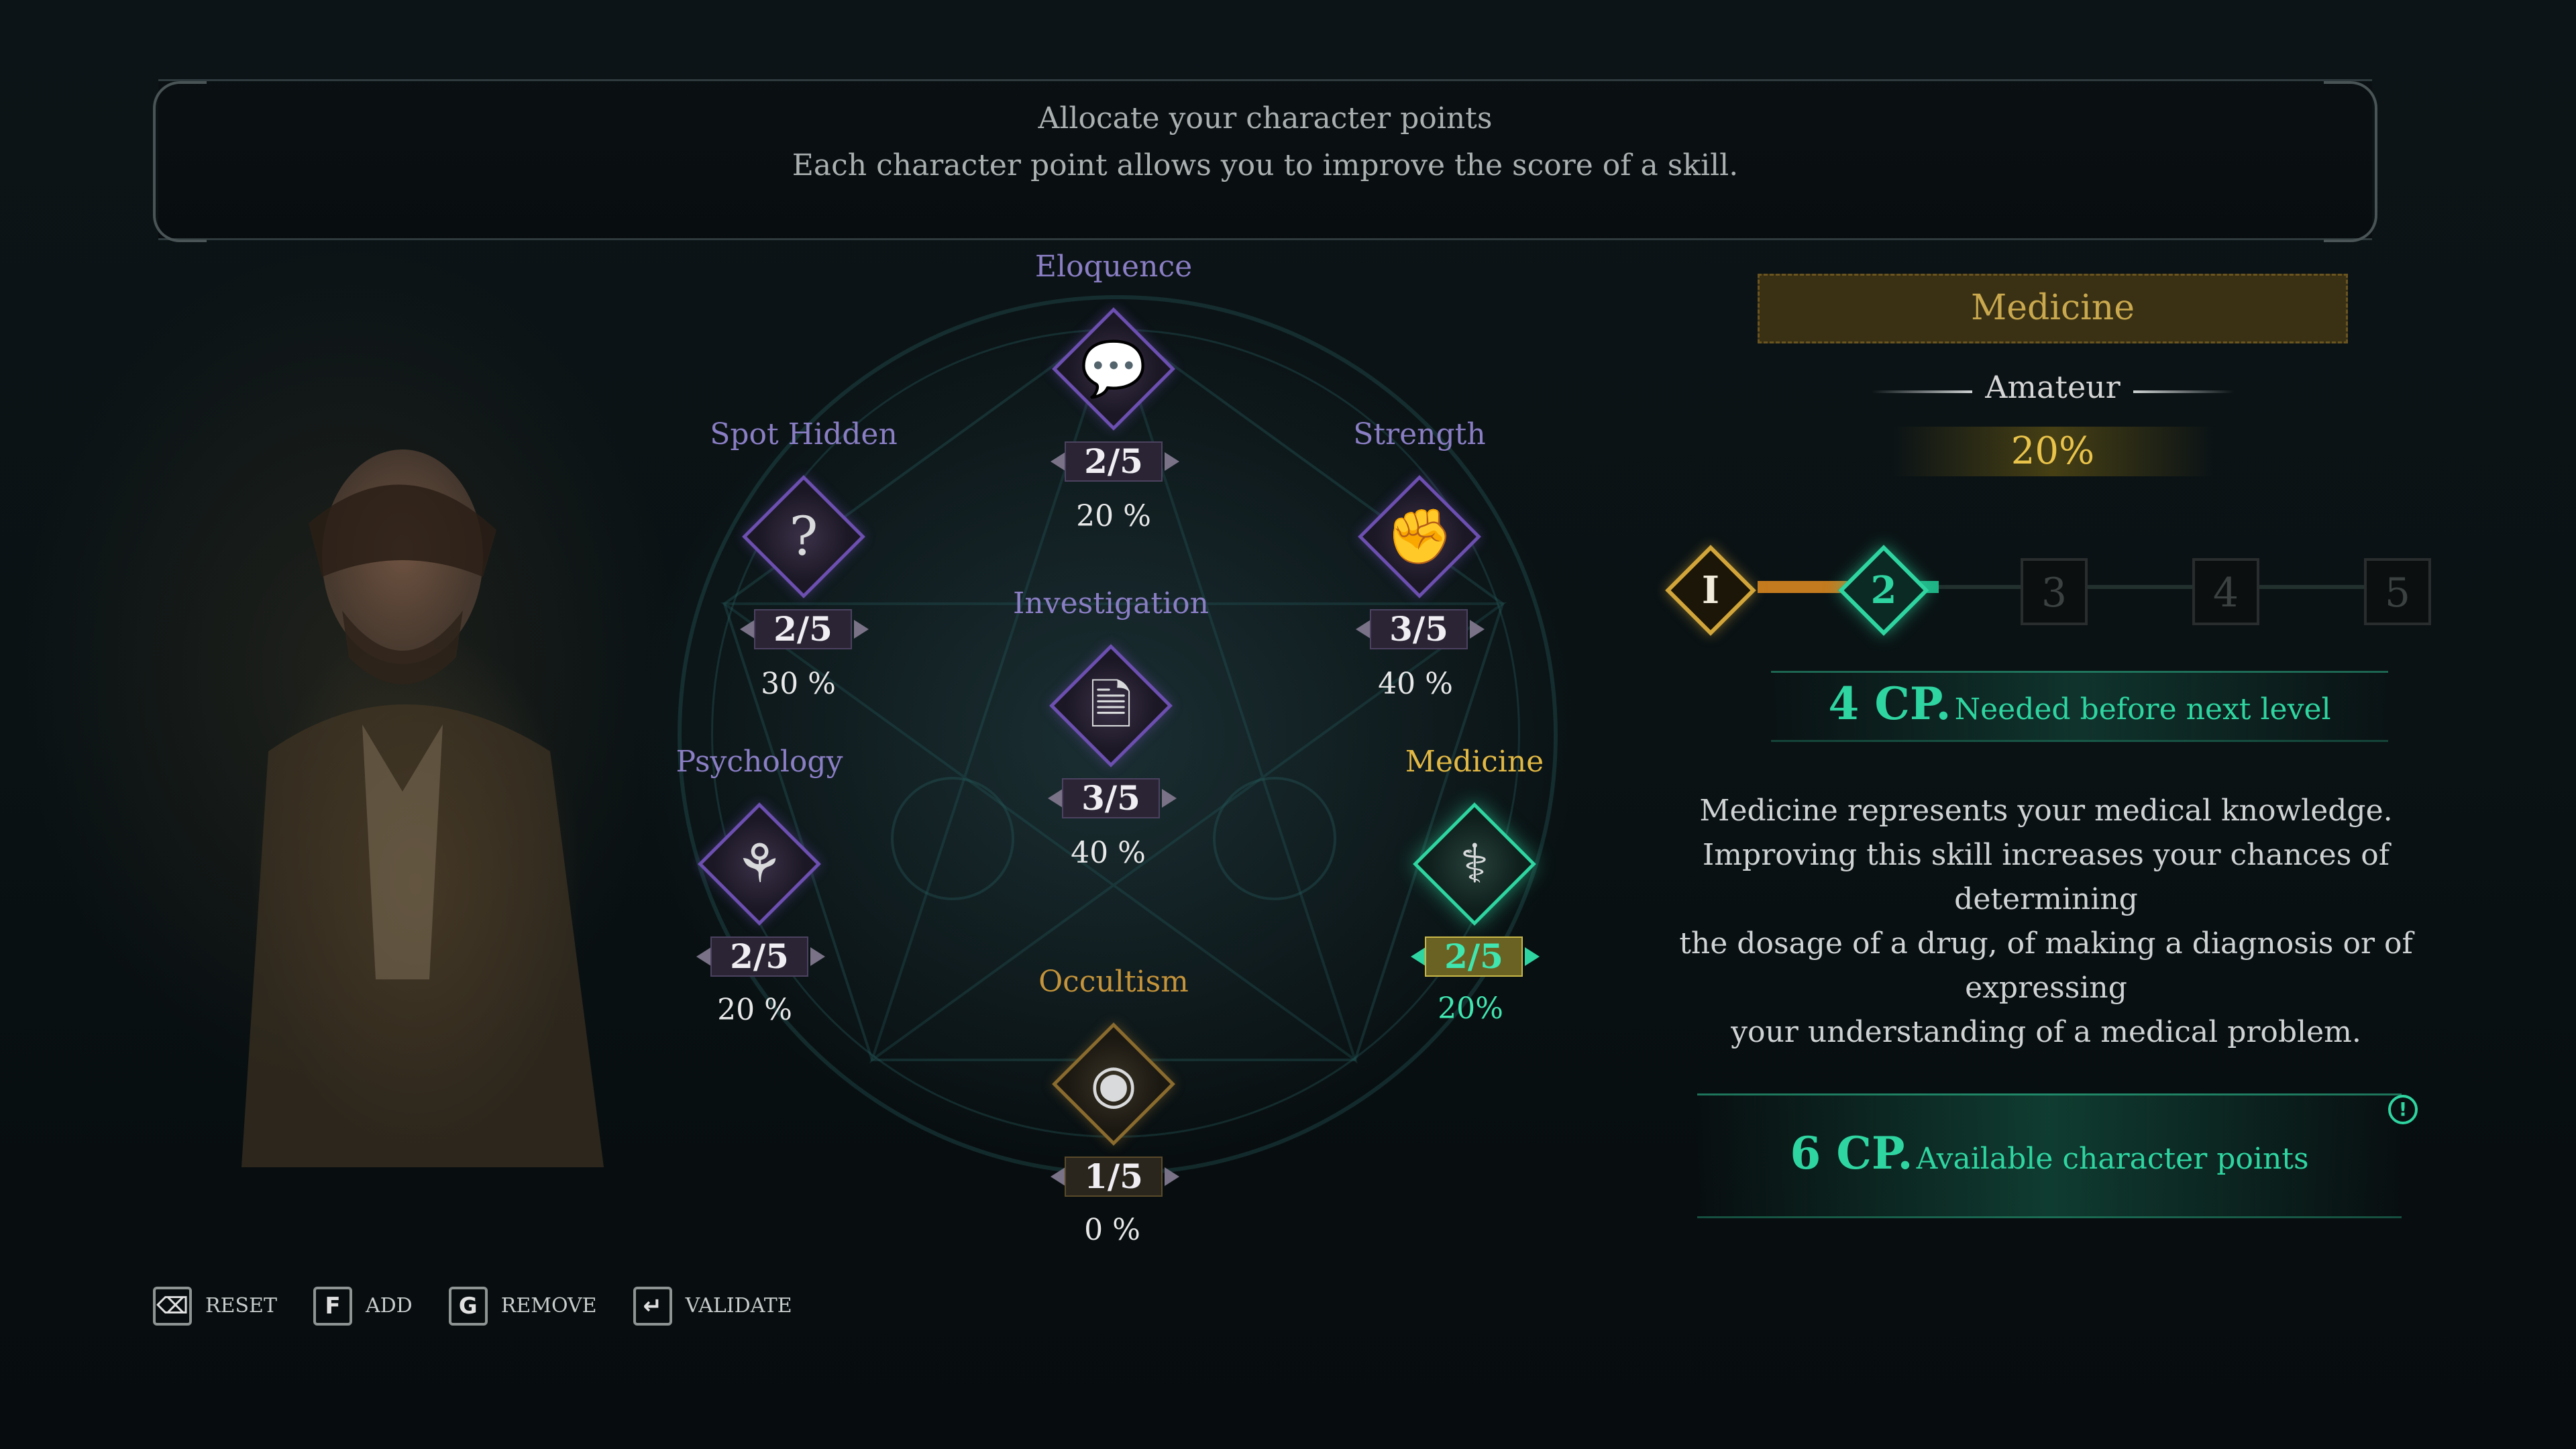 The width and height of the screenshot is (2576, 1449). Describe the element at coordinates (754, 1010) in the screenshot. I see `skill-chance-psychology: 20 %` at that location.